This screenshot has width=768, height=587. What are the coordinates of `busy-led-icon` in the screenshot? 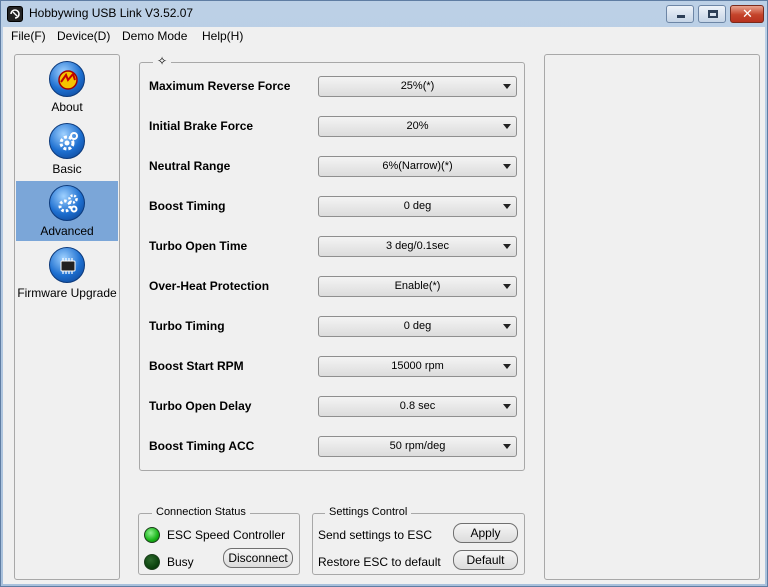 It's located at (152, 562).